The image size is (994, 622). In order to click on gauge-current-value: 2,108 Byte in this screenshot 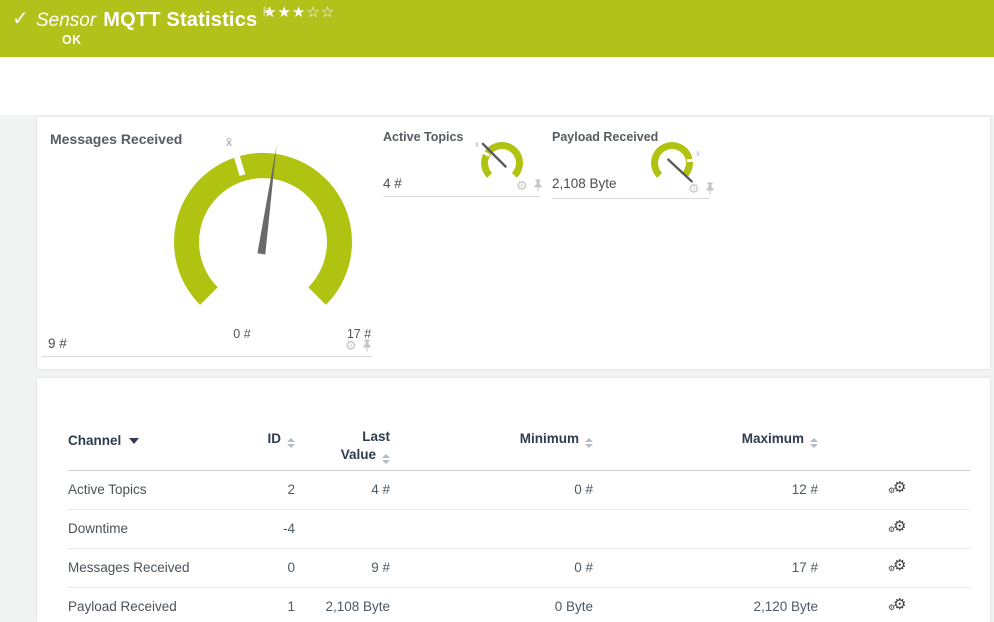, I will do `click(584, 183)`.